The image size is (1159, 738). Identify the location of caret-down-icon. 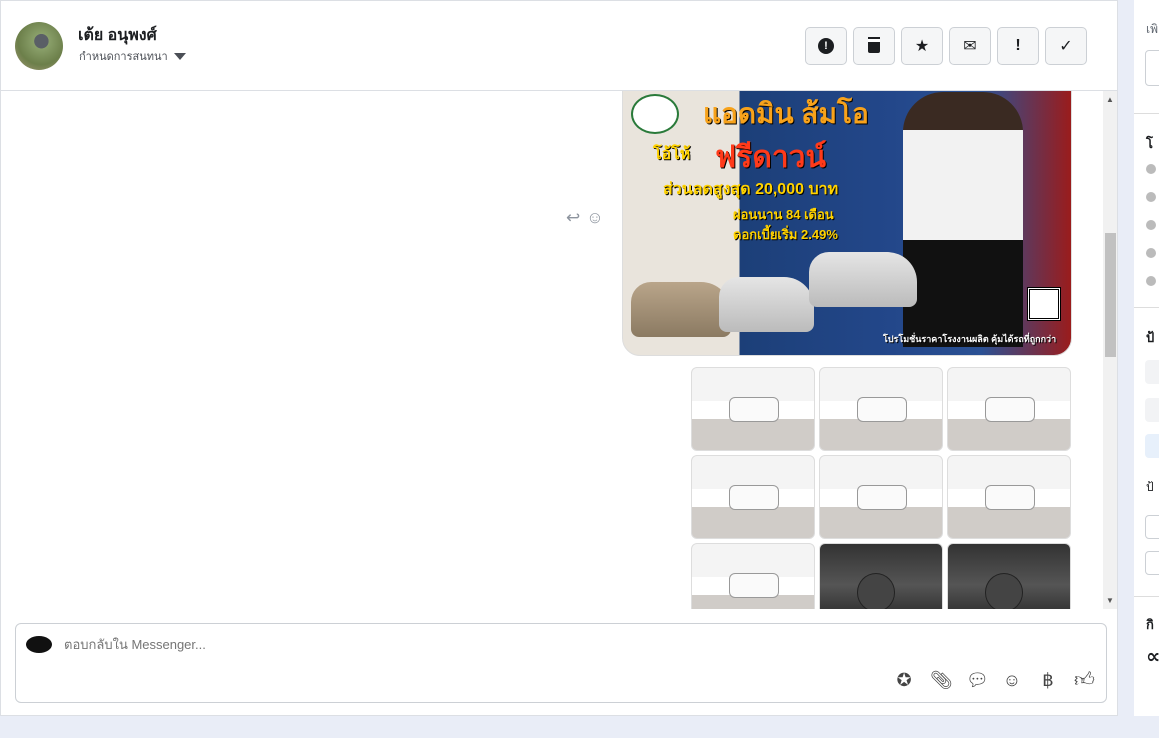
(179, 56).